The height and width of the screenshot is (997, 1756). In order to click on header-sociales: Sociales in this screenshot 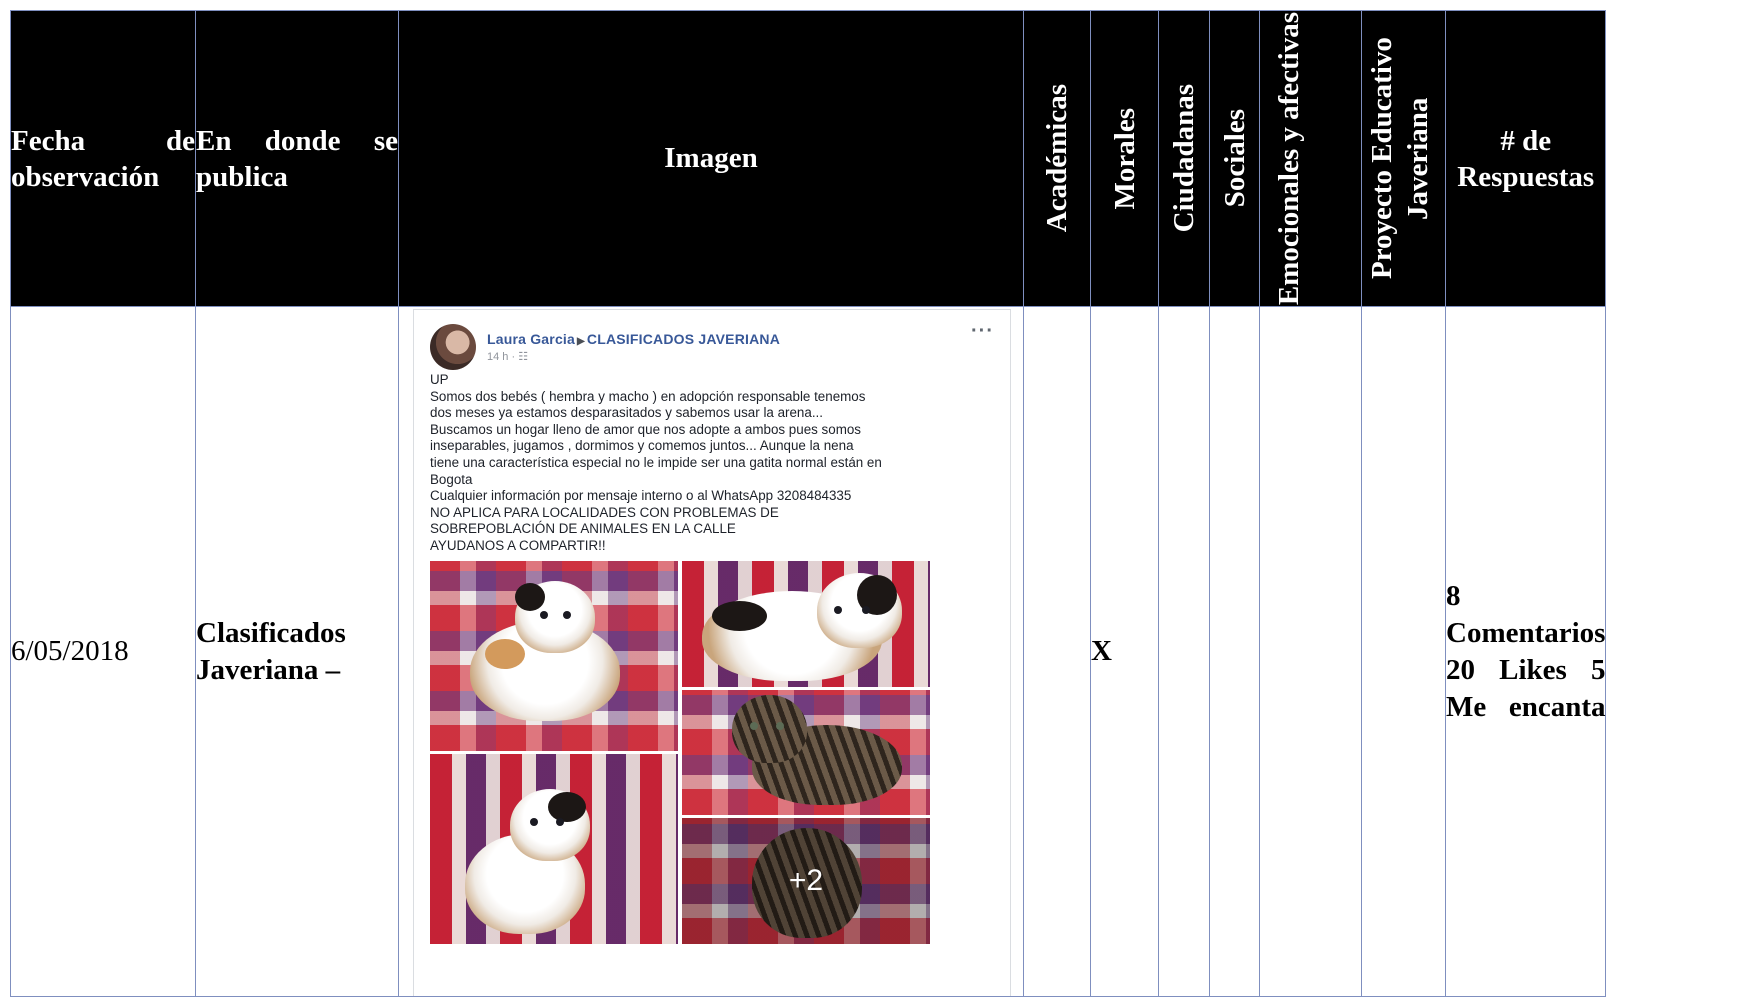, I will do `click(1234, 158)`.